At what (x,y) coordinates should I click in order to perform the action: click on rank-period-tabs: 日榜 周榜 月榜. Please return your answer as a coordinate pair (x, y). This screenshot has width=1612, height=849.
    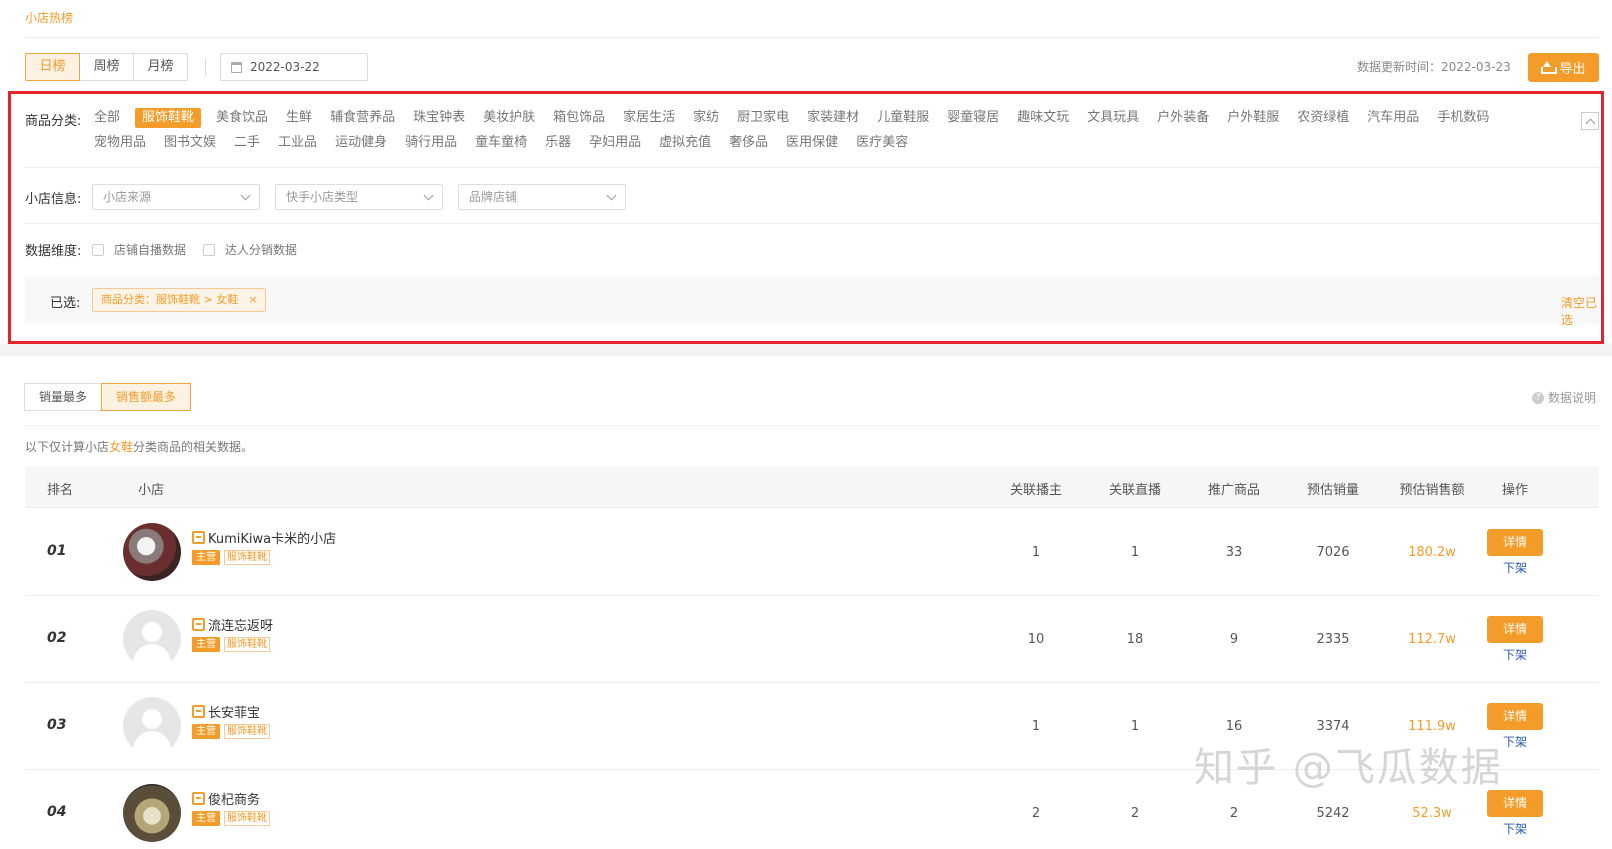
    Looking at the image, I should click on (106, 67).